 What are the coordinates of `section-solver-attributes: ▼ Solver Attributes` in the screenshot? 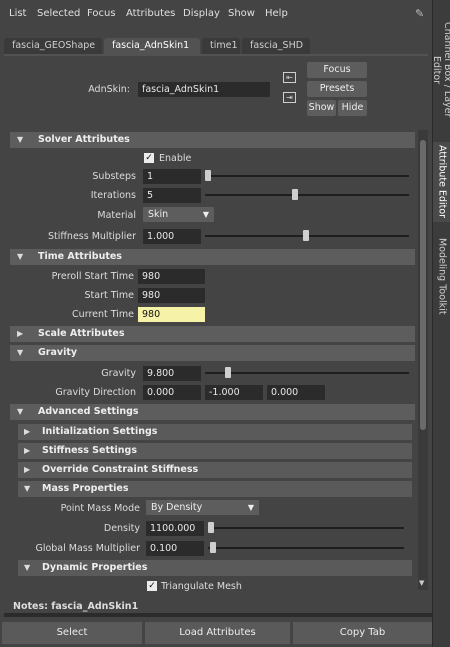 It's located at (212, 140).